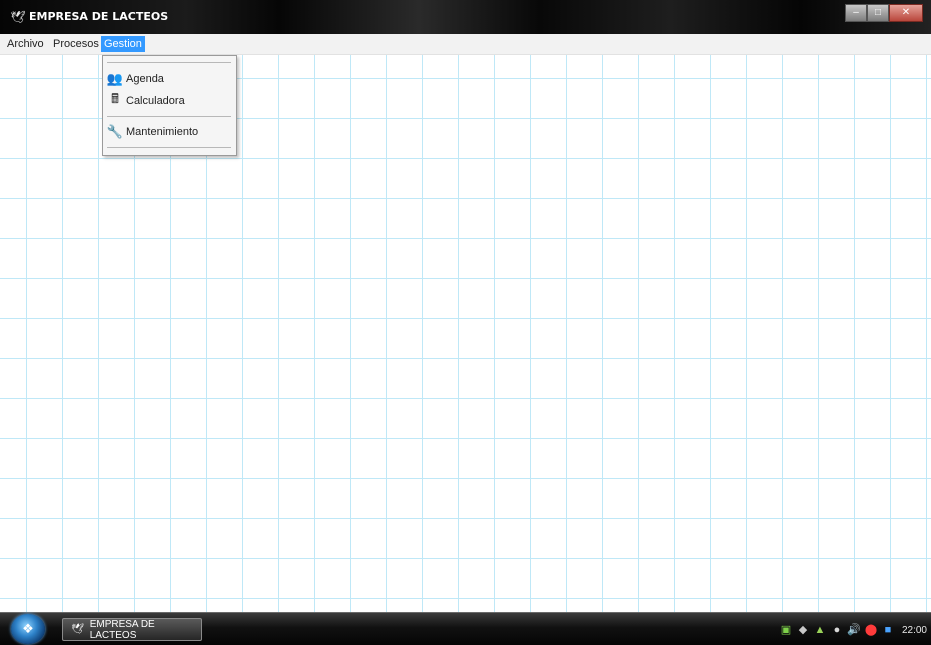 This screenshot has height=645, width=931. Describe the element at coordinates (122, 629) in the screenshot. I see `taskbar-app-label: EMPRESA DE LACTEOS` at that location.